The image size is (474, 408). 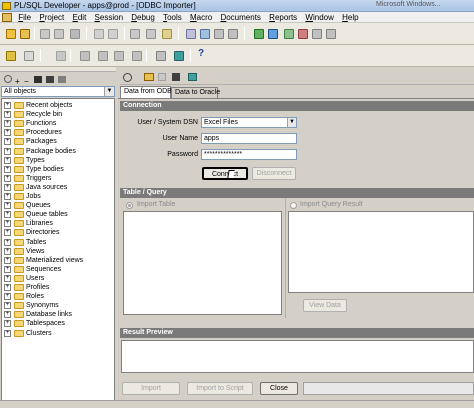 What do you see at coordinates (220, 388) in the screenshot?
I see `import-to-script-button: Import to Script` at bounding box center [220, 388].